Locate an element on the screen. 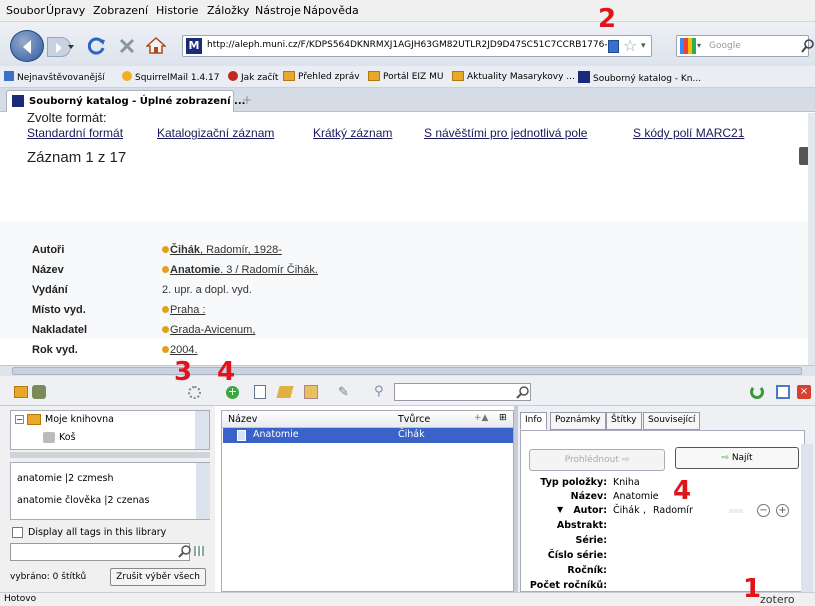 Image resolution: width=815 pixels, height=606 pixels. year-link: 2004. is located at coordinates (184, 350).